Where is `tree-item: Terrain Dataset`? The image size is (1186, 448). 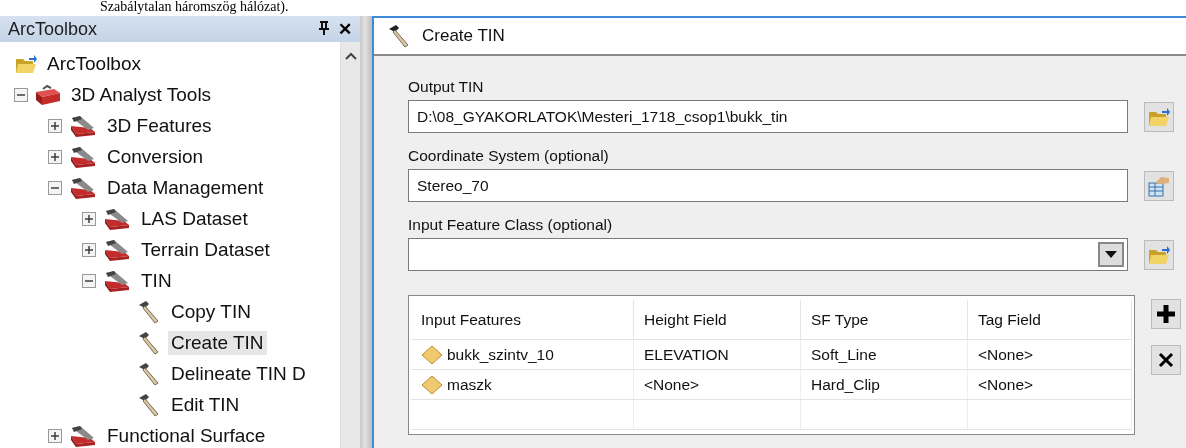
tree-item: Terrain Dataset is located at coordinates (205, 249).